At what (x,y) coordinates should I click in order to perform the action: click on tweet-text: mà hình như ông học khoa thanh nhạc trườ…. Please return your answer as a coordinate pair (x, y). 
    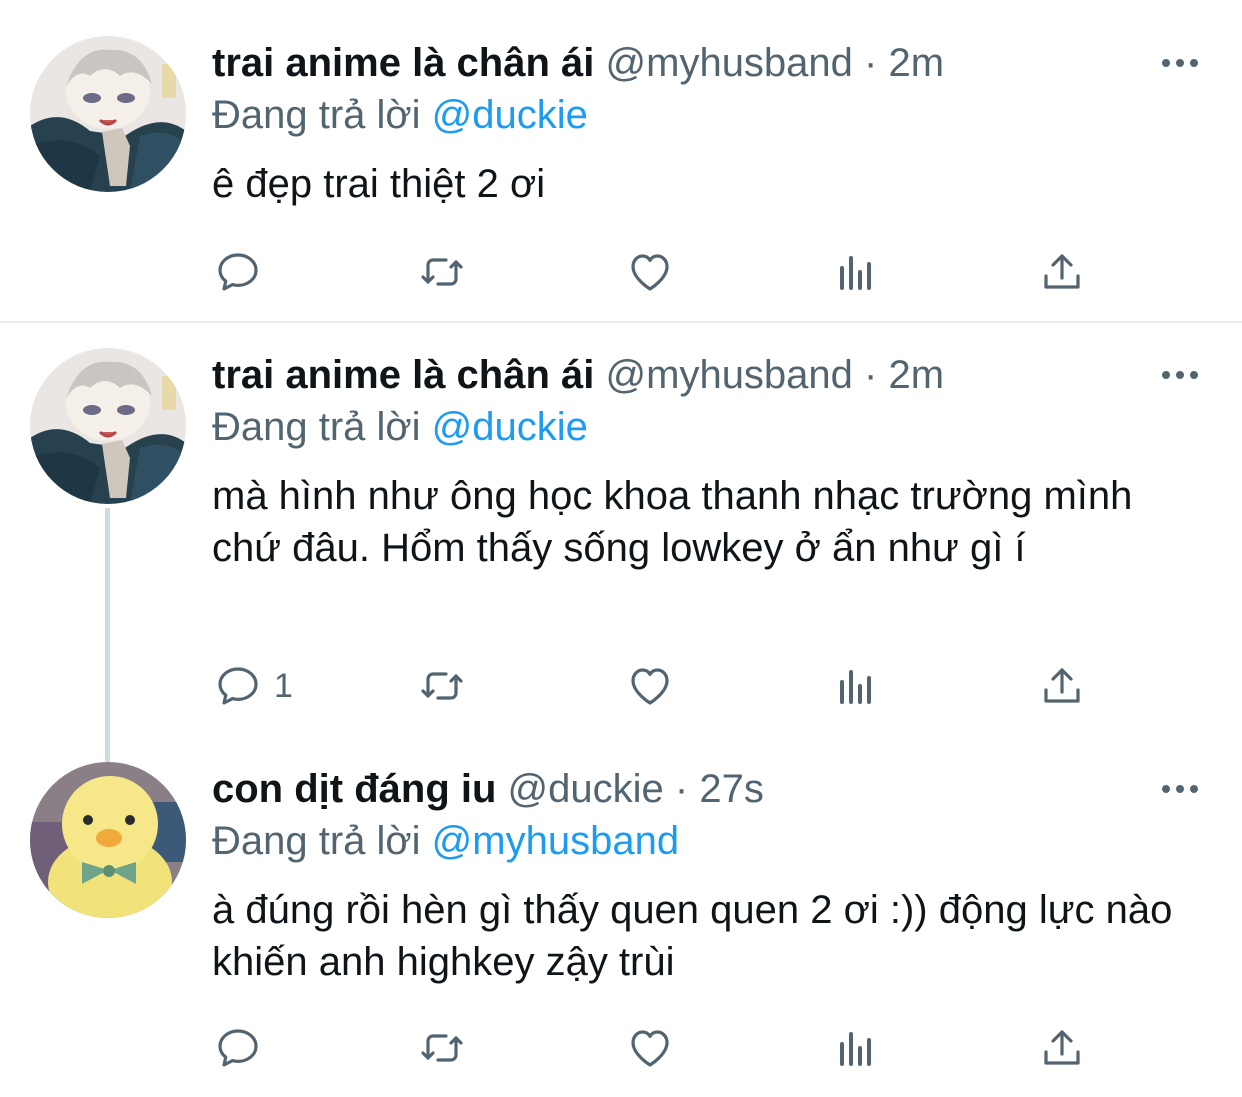
    Looking at the image, I should click on (672, 522).